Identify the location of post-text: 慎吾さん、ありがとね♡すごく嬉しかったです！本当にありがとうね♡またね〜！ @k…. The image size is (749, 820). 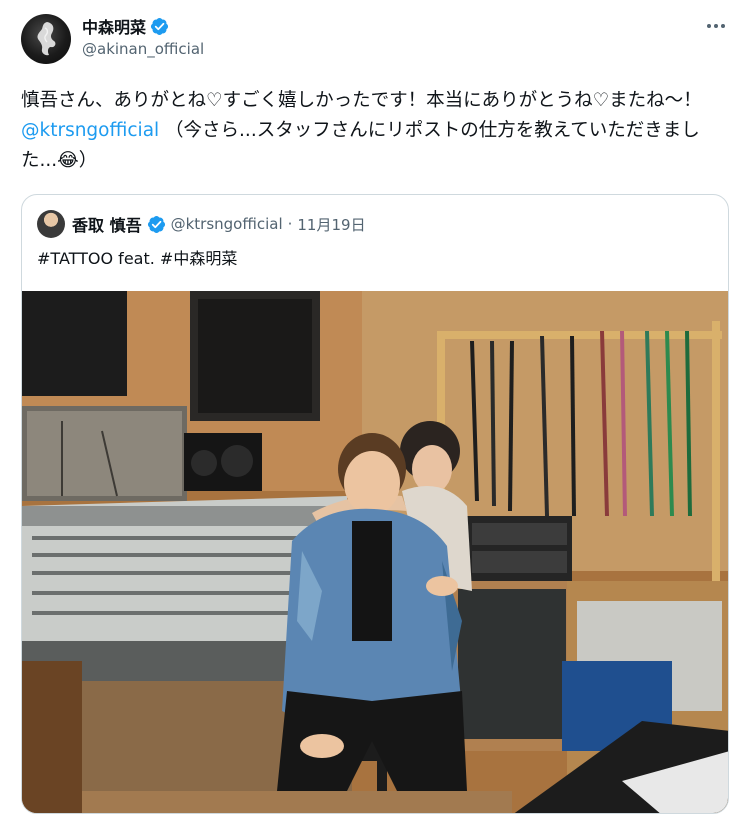
(376, 131).